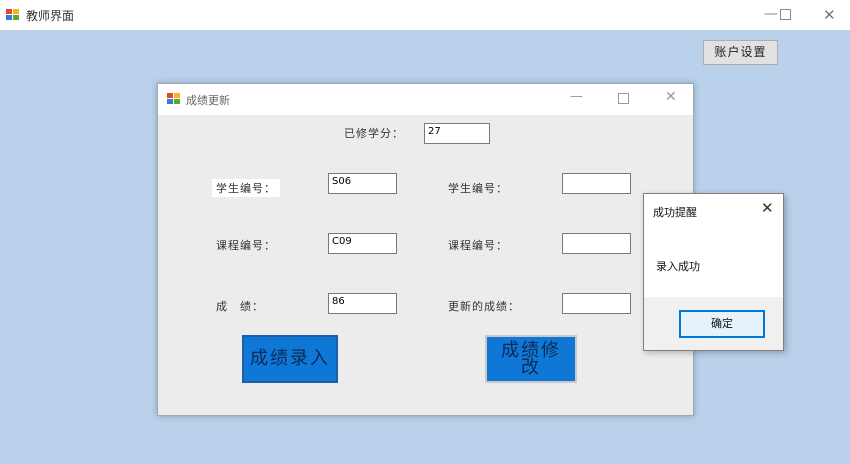  Describe the element at coordinates (13, 15) in the screenshot. I see `app-icon` at that location.